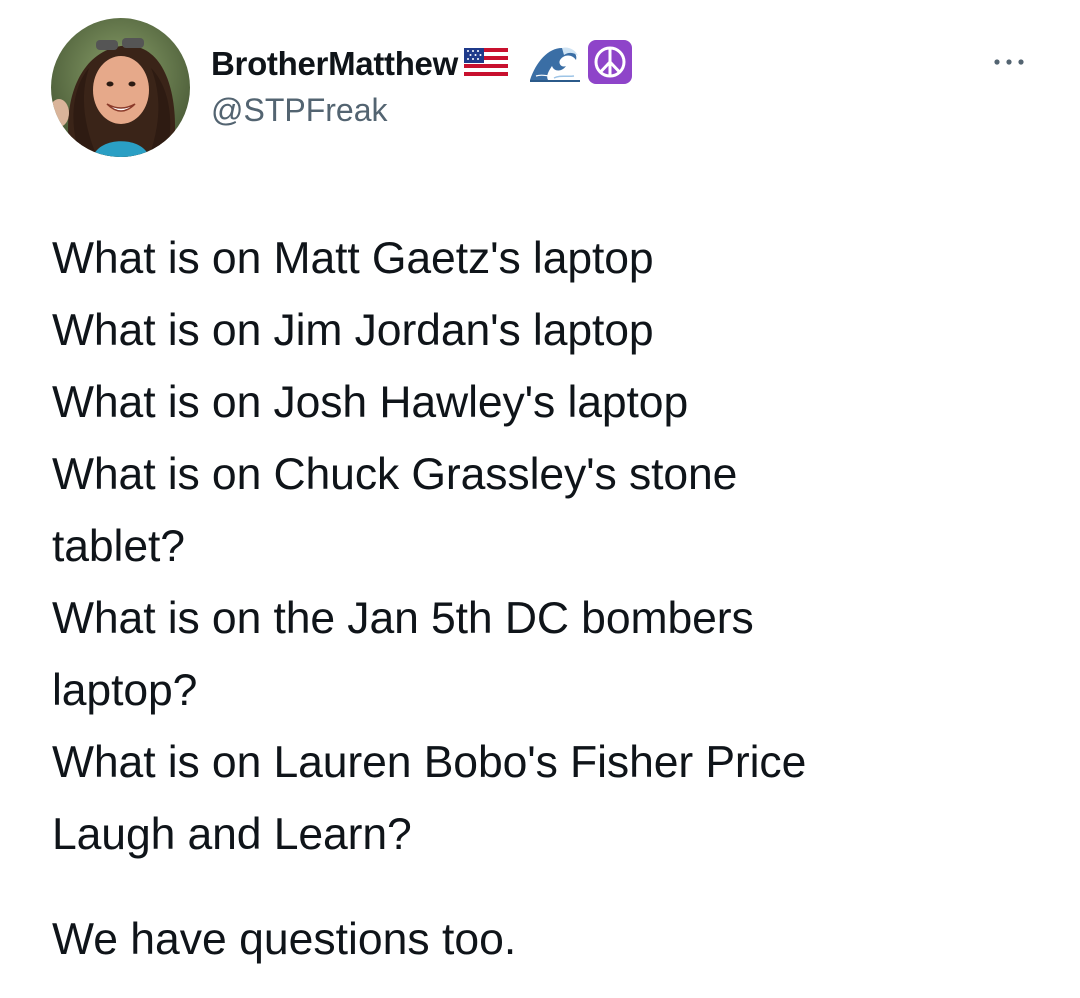 The width and height of the screenshot is (1080, 998). Describe the element at coordinates (125, 690) in the screenshot. I see `tweet-line: laptop?` at that location.